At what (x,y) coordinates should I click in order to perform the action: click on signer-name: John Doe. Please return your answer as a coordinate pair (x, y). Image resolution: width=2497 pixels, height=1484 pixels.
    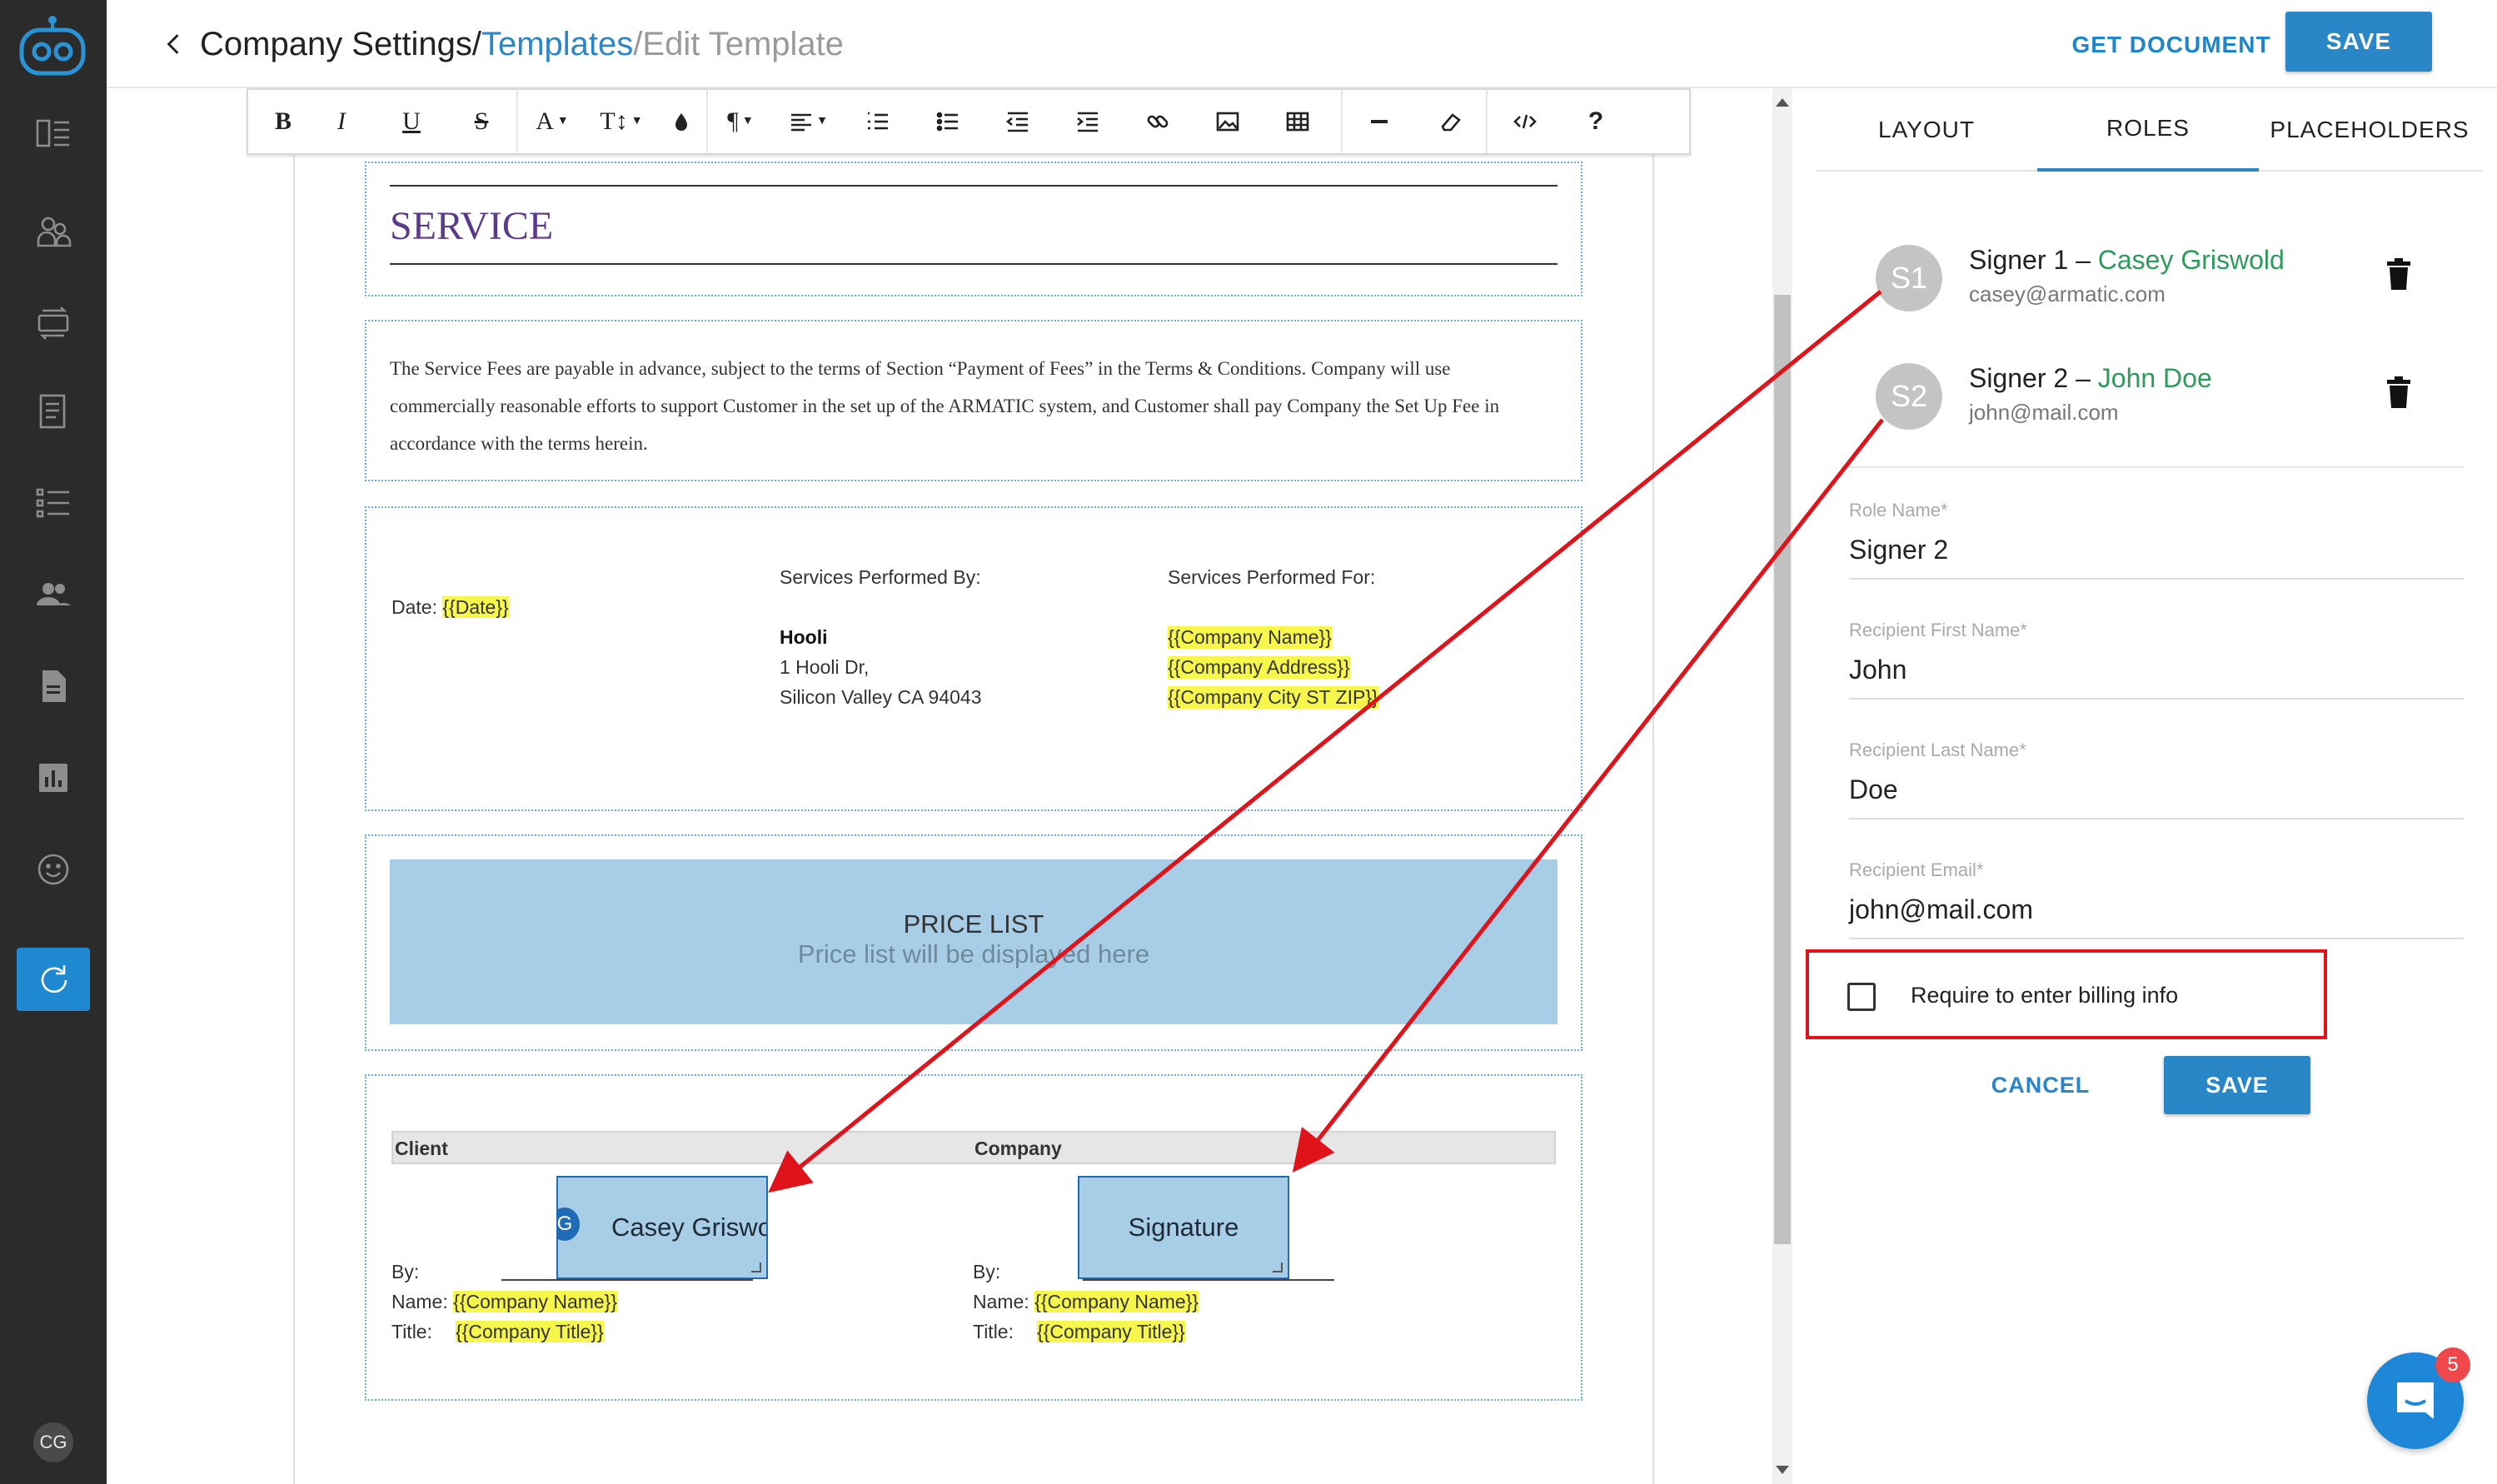
    Looking at the image, I should click on (2154, 378).